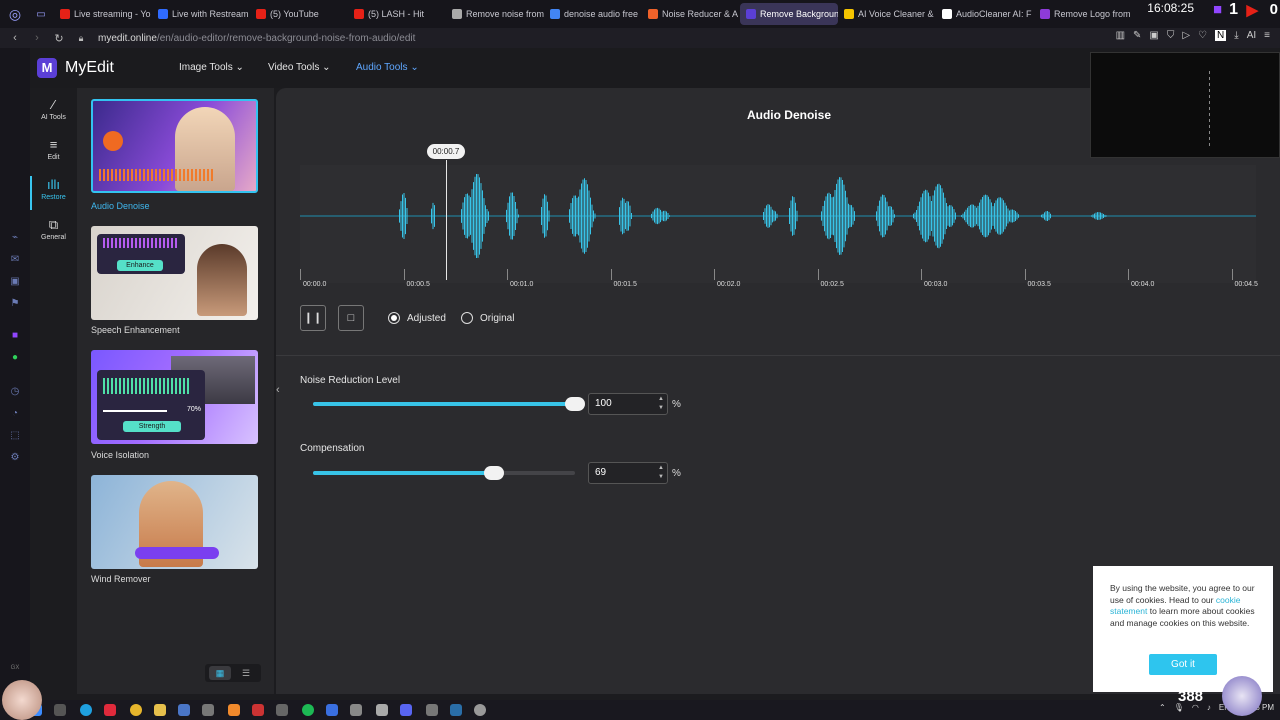  What do you see at coordinates (394, 318) in the screenshot?
I see `radio-adjusted-dot` at bounding box center [394, 318].